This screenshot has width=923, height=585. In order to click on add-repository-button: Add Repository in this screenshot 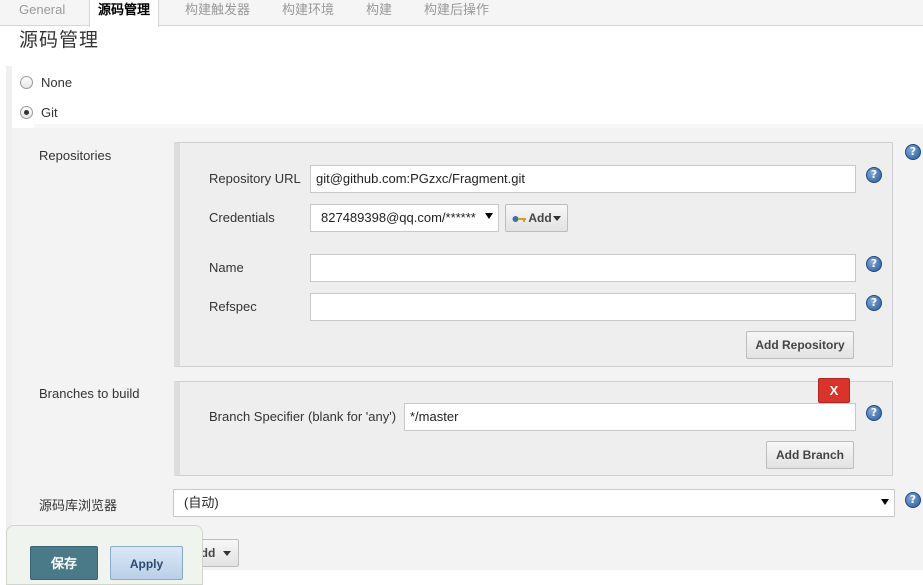, I will do `click(800, 345)`.